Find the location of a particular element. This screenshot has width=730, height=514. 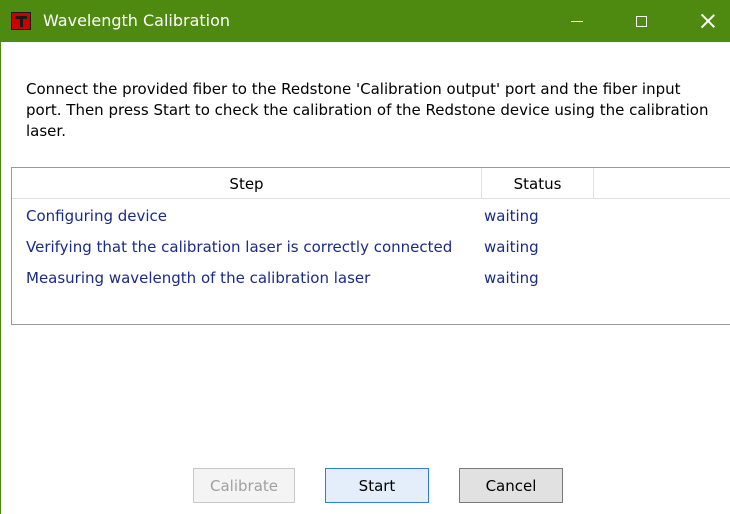

minimize-icon is located at coordinates (577, 21).